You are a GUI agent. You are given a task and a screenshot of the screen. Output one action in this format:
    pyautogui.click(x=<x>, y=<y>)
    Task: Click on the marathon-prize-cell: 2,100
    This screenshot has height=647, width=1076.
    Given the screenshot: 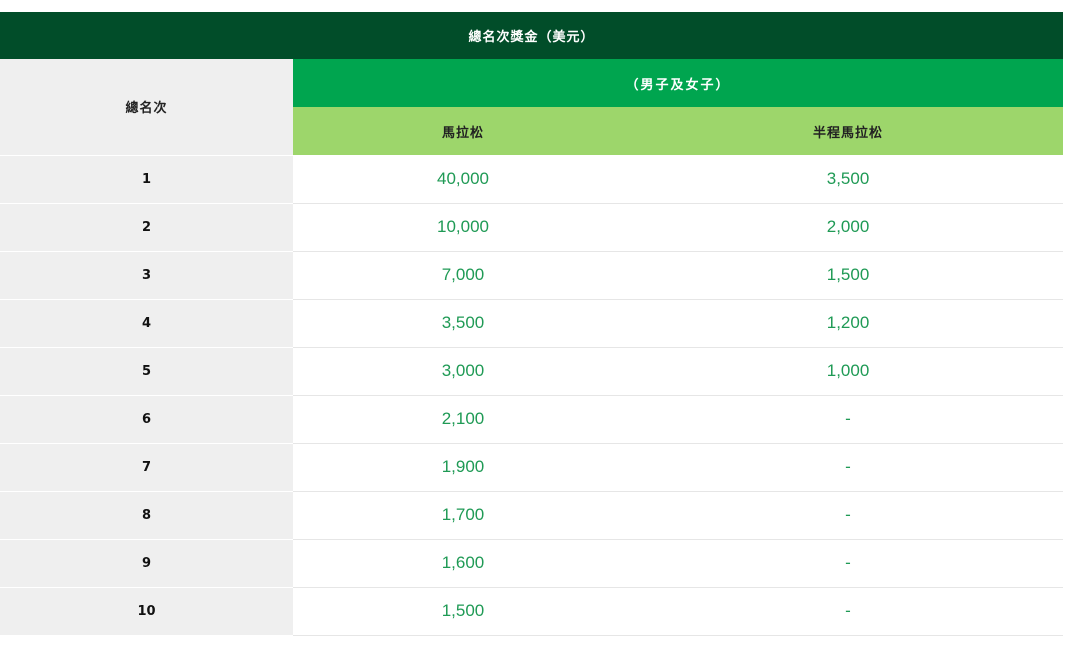 What is the action you would take?
    pyautogui.click(x=463, y=419)
    